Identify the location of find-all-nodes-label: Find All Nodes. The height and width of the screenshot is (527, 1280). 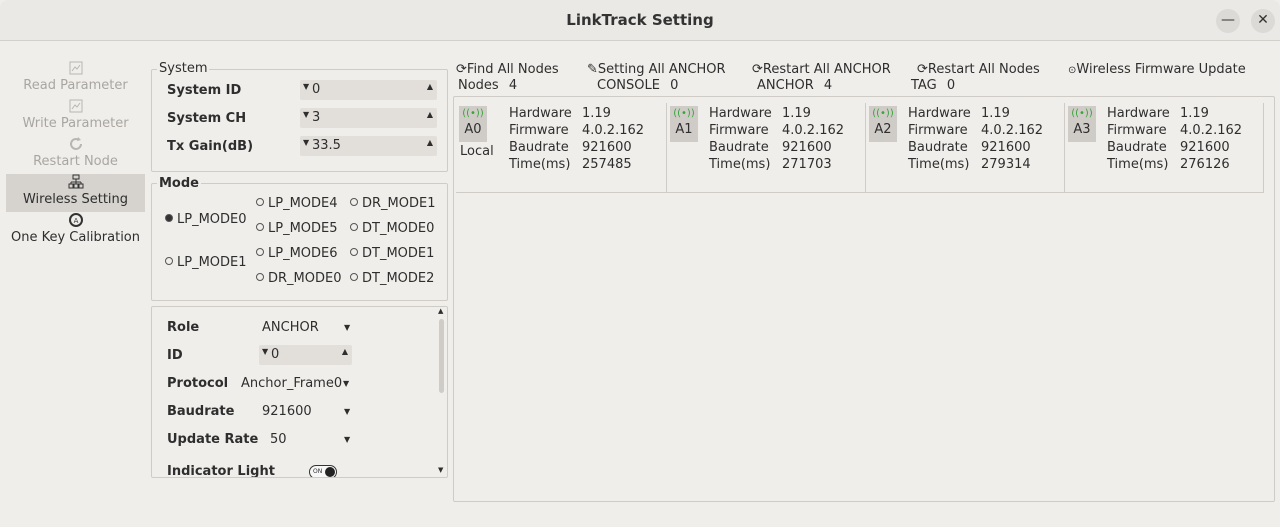
(512, 69).